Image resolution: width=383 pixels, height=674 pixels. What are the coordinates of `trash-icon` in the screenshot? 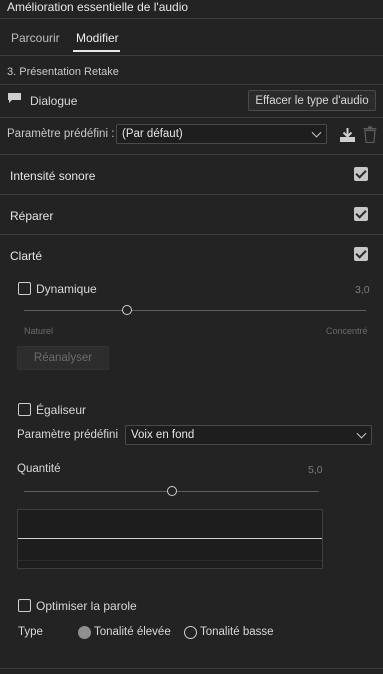 It's located at (370, 134).